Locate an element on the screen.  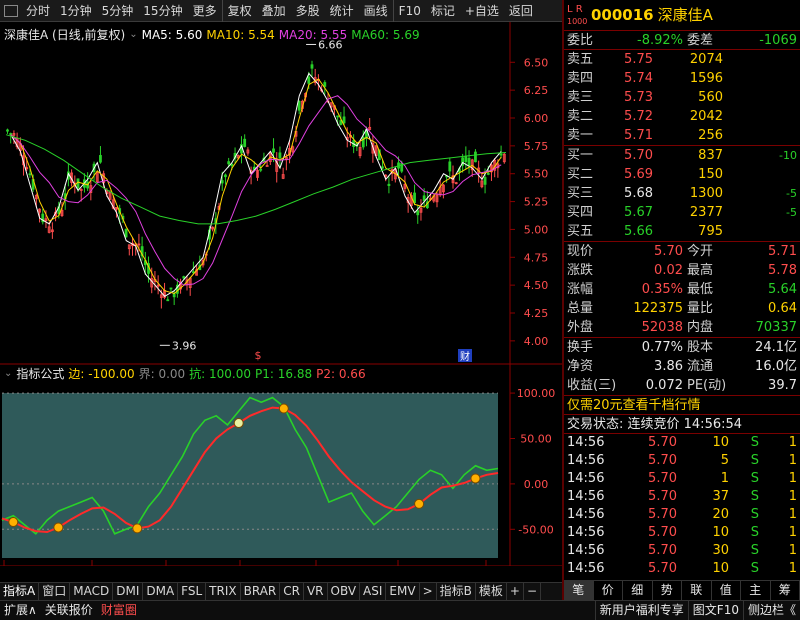
stock-marks-text: L R is located at coordinates (575, 9).